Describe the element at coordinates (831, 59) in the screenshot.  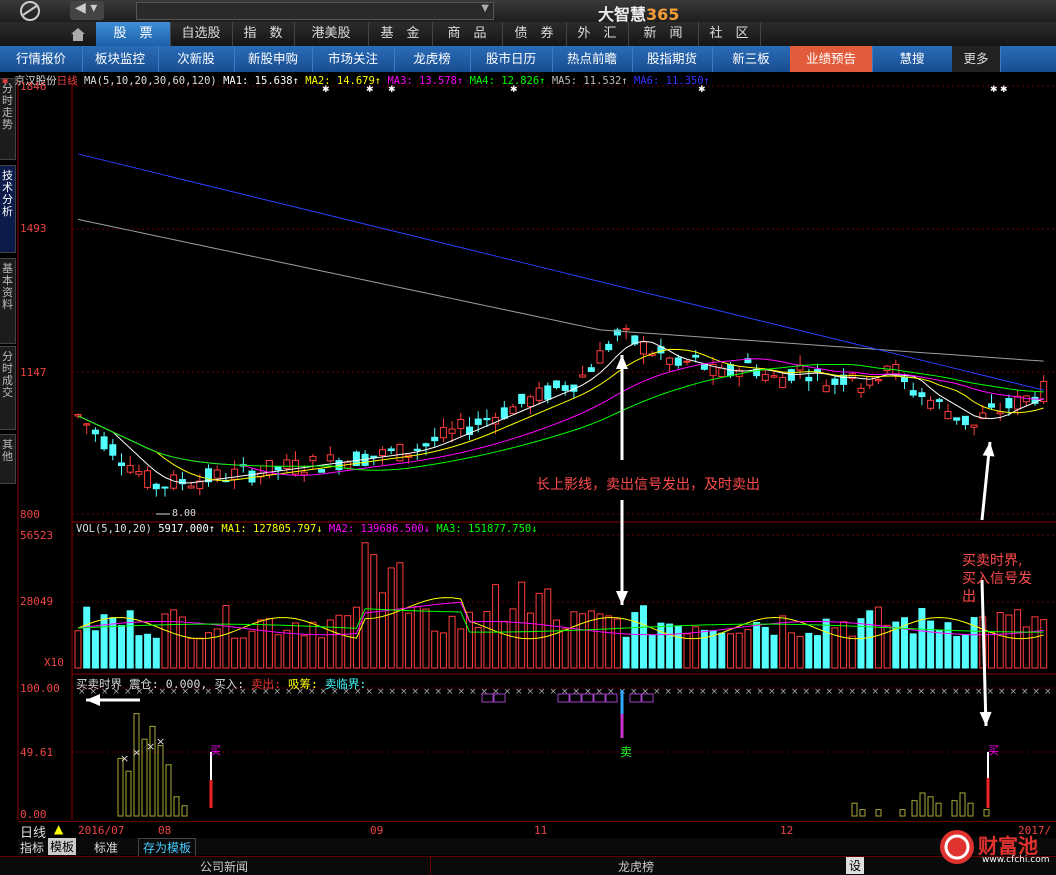
I see `sub-tab-10: 业绩预告` at that location.